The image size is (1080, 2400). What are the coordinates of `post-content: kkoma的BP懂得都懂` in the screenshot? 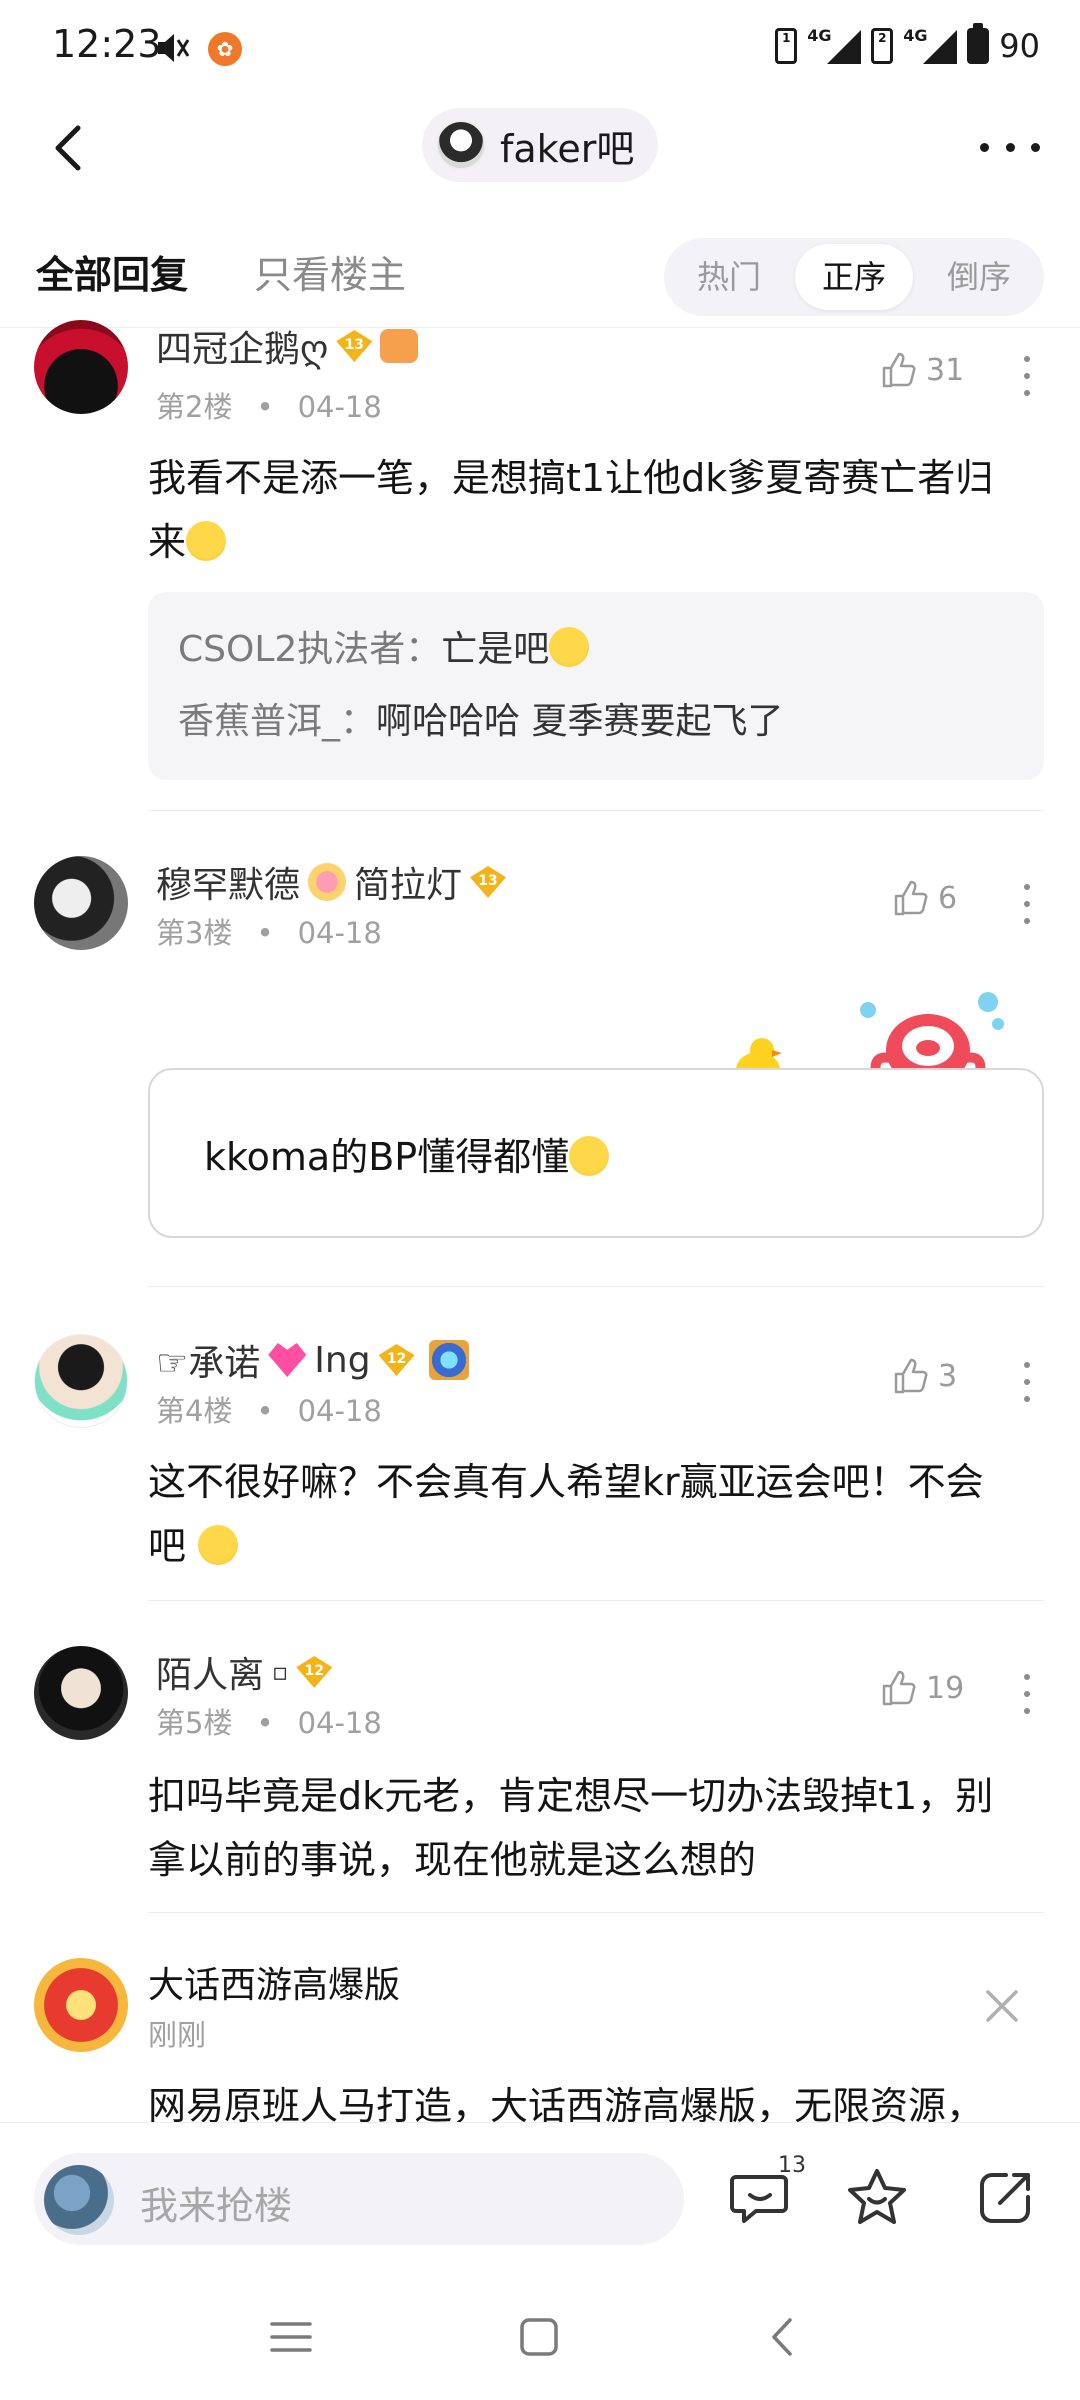 It's located at (407, 1153).